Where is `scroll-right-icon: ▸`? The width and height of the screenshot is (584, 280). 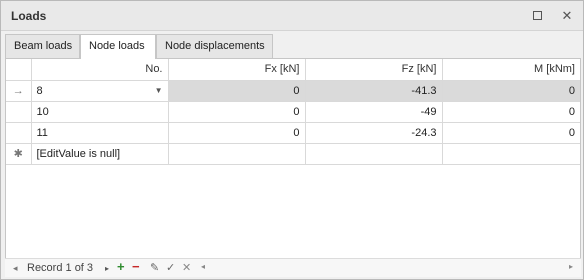 scroll-right-icon: ▸ is located at coordinates (571, 266).